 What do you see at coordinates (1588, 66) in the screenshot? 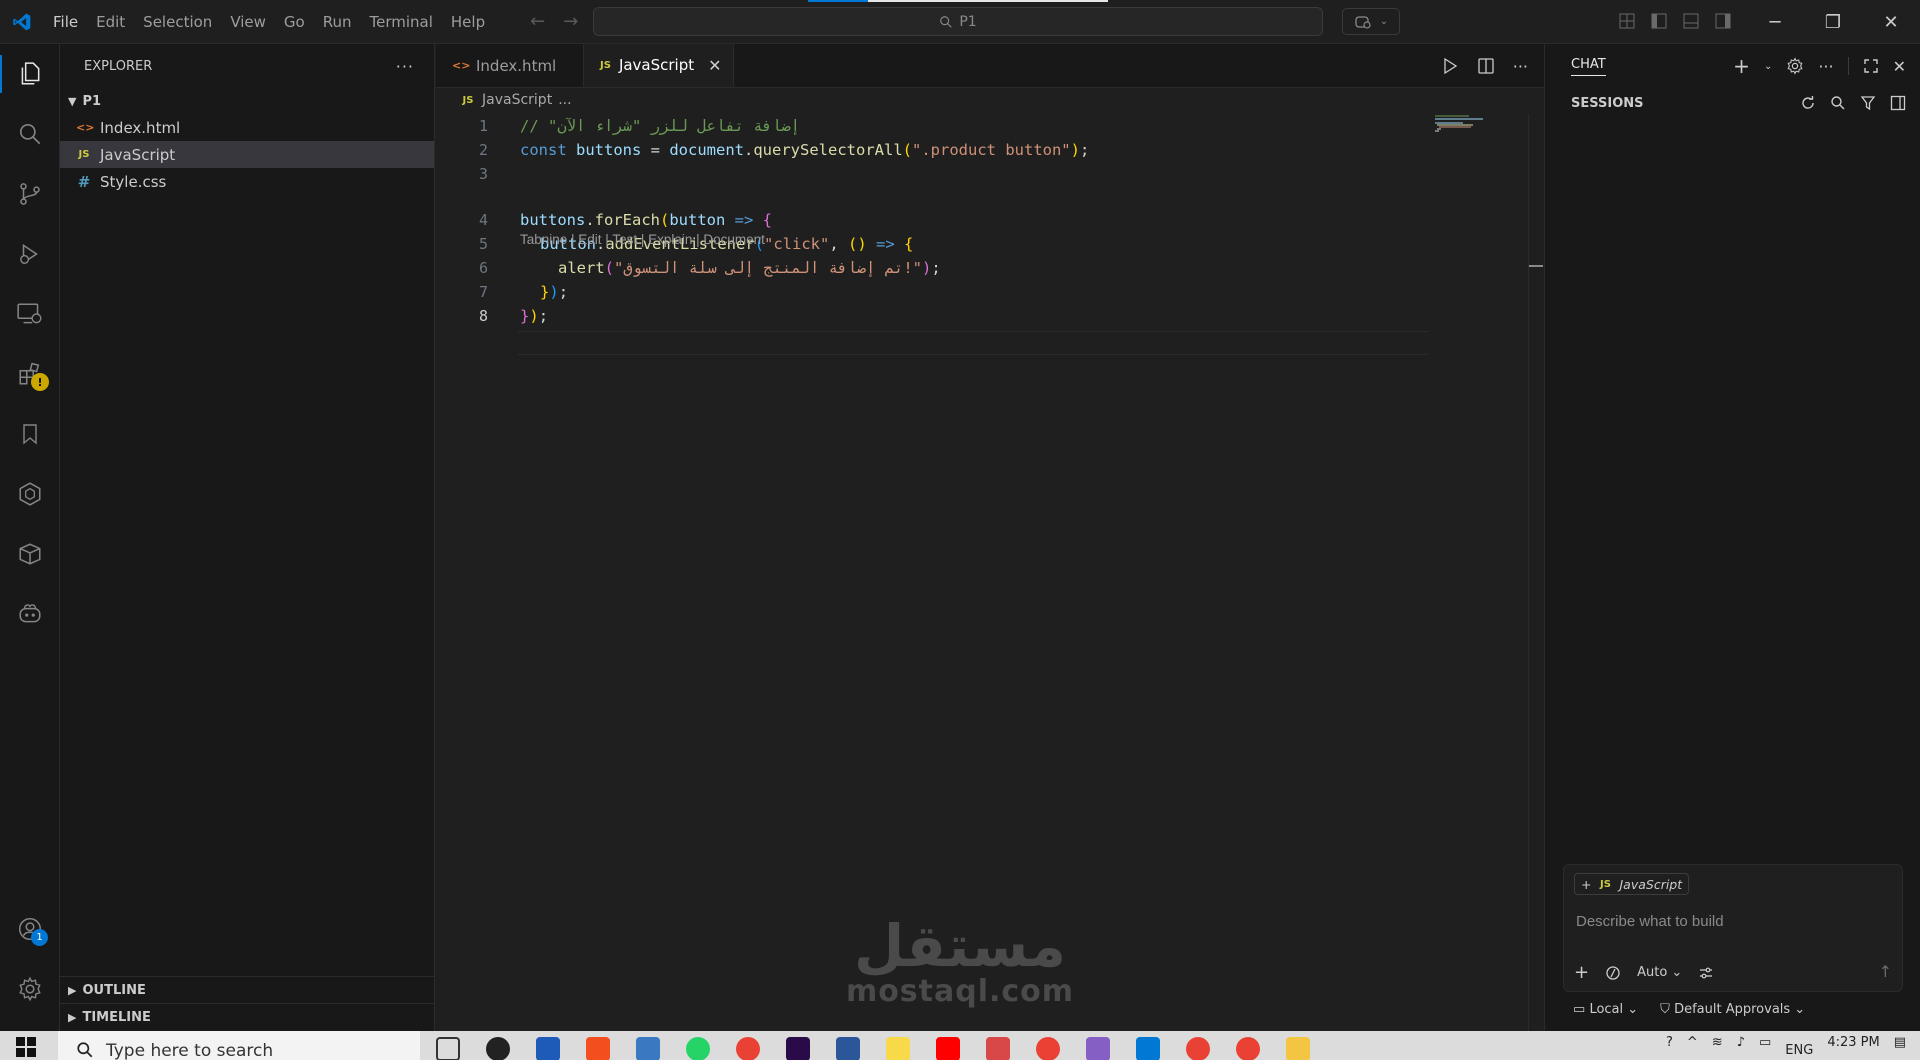
I see `chat-title: CHAT` at bounding box center [1588, 66].